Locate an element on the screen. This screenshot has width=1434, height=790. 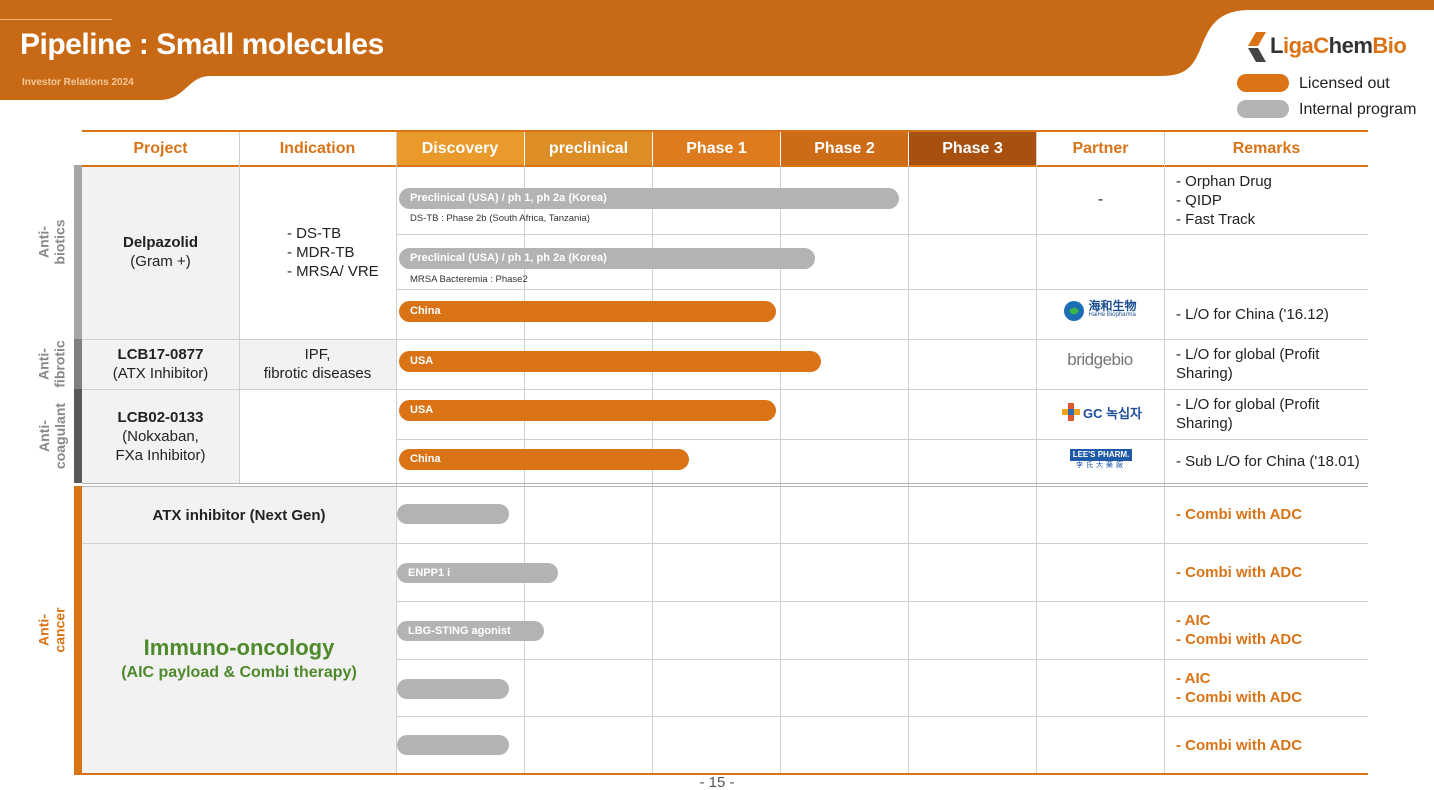
bar-lcb02-china: China is located at coordinates (544, 459).